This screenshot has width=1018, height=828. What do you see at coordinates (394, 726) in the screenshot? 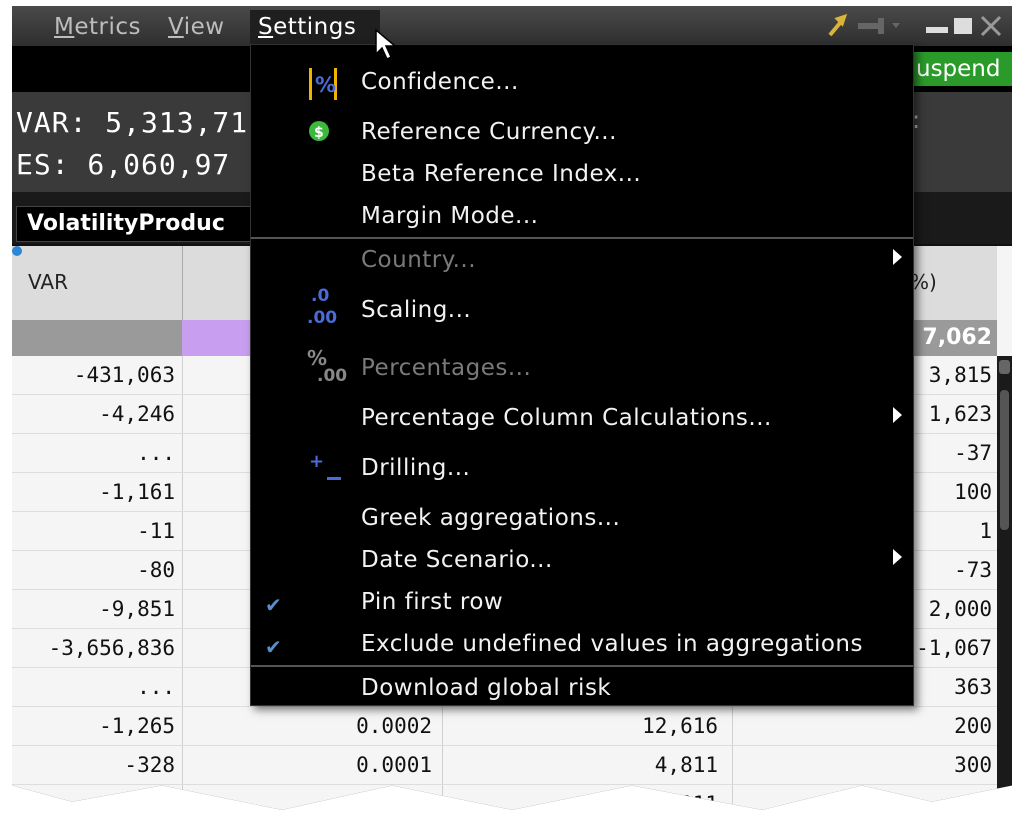
I see `table-cell: 0.0002` at bounding box center [394, 726].